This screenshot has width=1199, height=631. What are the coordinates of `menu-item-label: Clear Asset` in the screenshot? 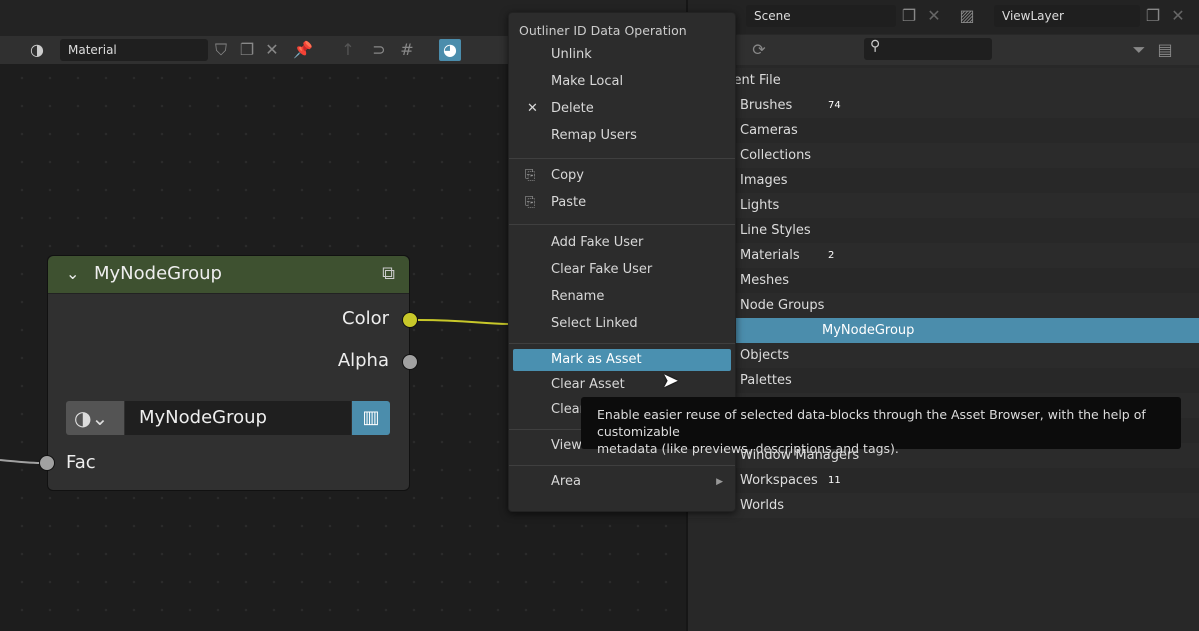 It's located at (588, 384).